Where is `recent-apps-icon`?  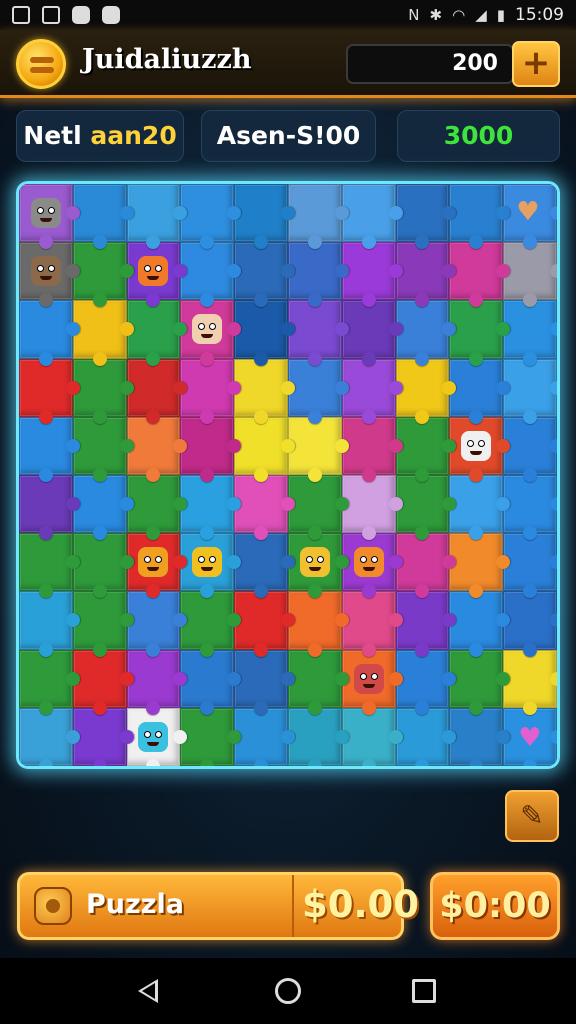 recent-apps-icon is located at coordinates (424, 991).